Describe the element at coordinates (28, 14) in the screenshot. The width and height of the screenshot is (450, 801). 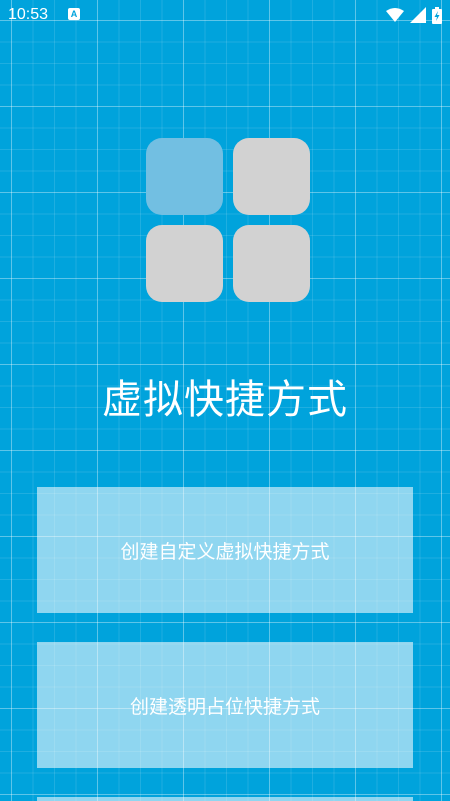
I see `status-time: 10:53` at that location.